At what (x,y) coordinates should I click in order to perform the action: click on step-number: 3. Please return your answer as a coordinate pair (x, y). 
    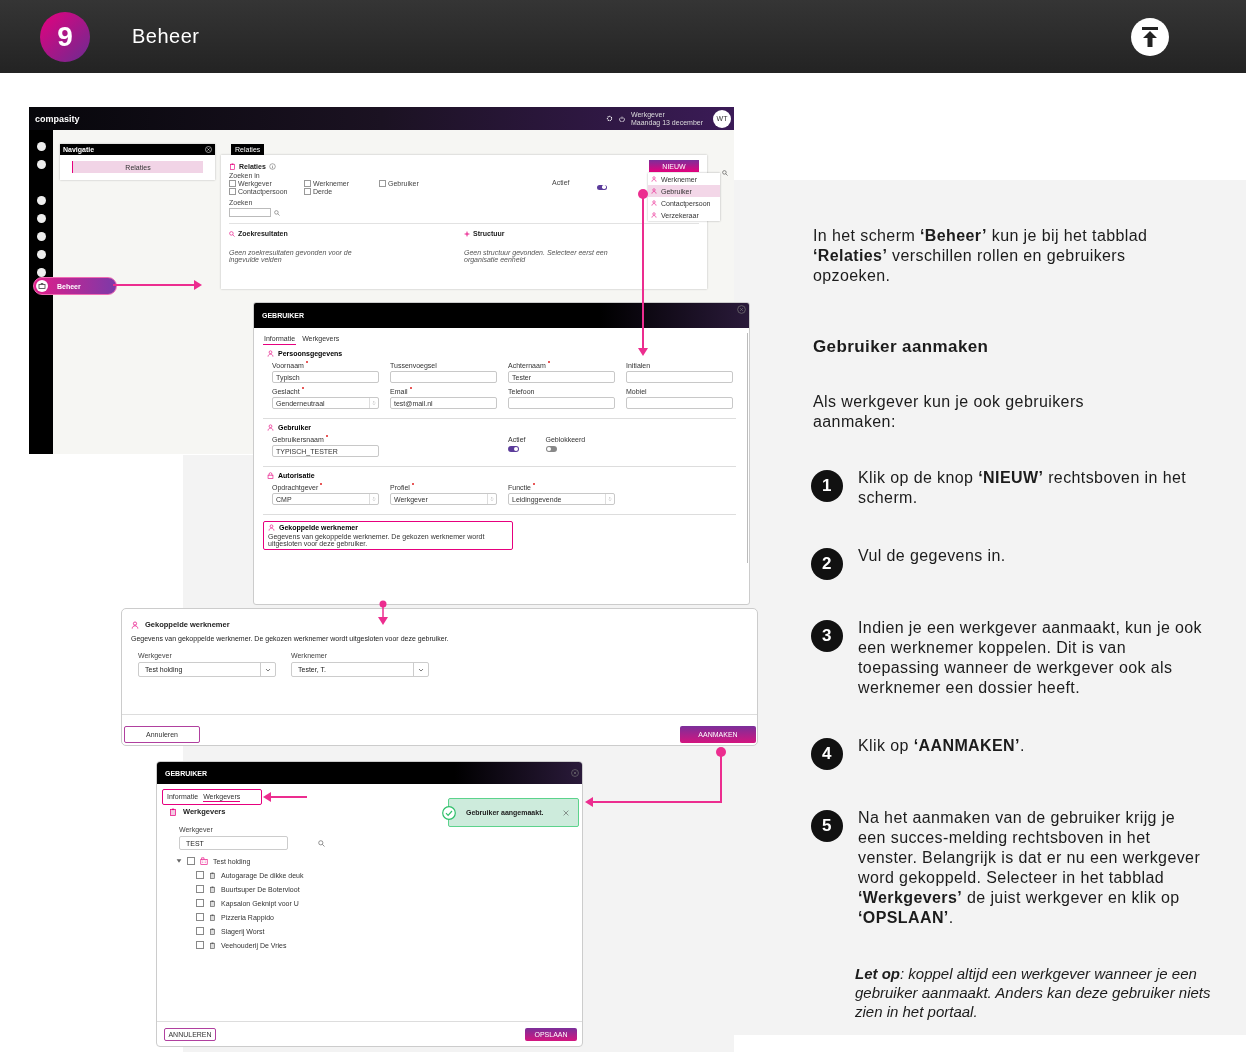
    Looking at the image, I should click on (827, 636).